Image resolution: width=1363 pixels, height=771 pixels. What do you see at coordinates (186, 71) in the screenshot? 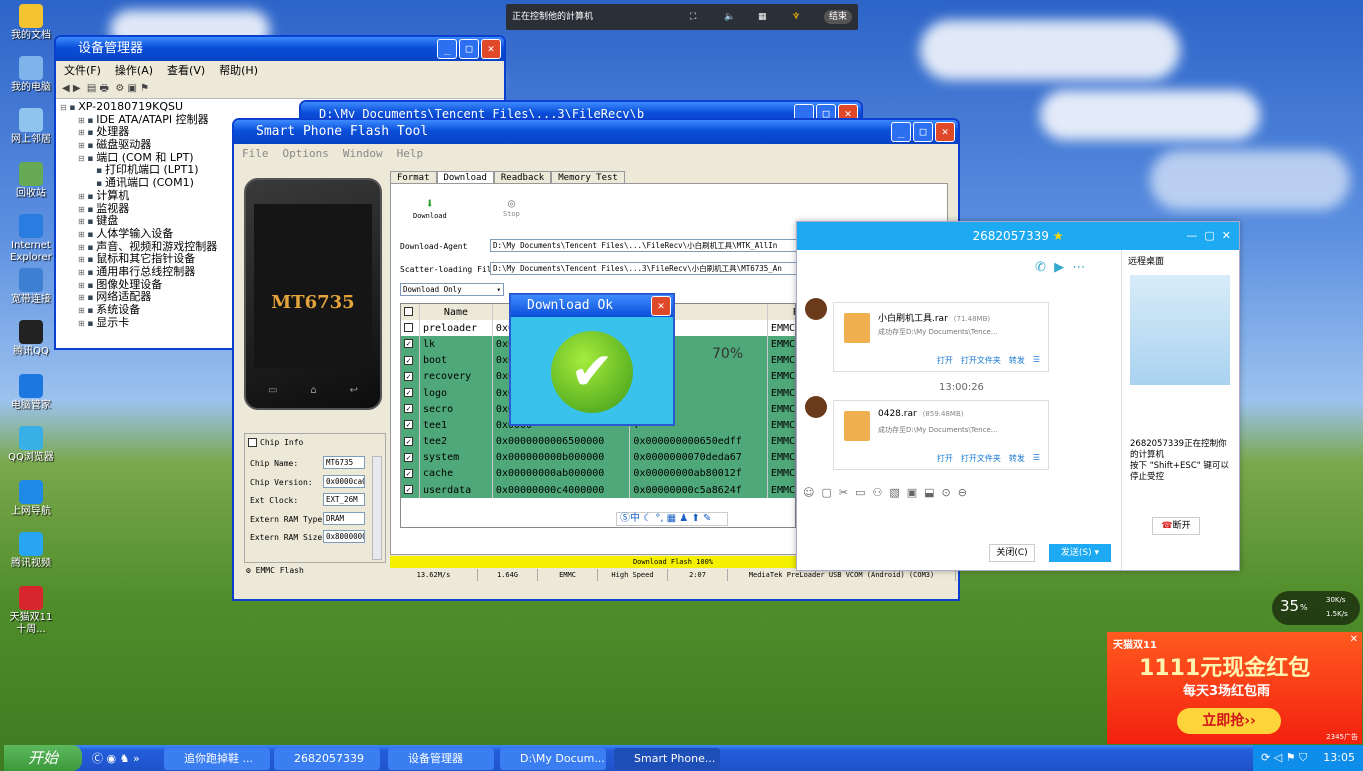
I see `menu-item: 查看(V)` at bounding box center [186, 71].